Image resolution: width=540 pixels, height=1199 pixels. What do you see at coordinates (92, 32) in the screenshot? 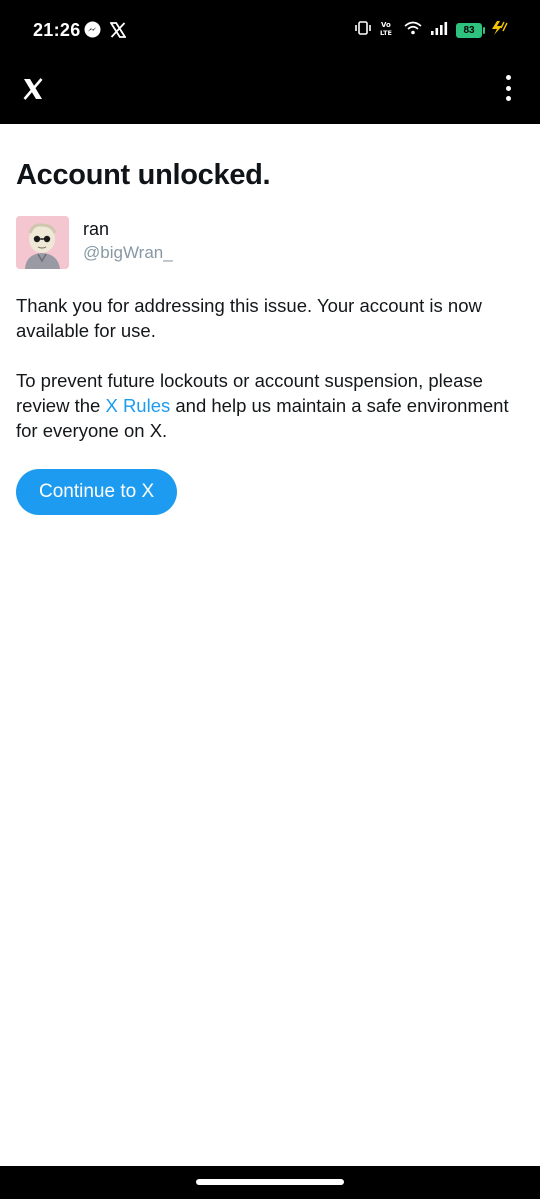
I see `messenger-icon` at bounding box center [92, 32].